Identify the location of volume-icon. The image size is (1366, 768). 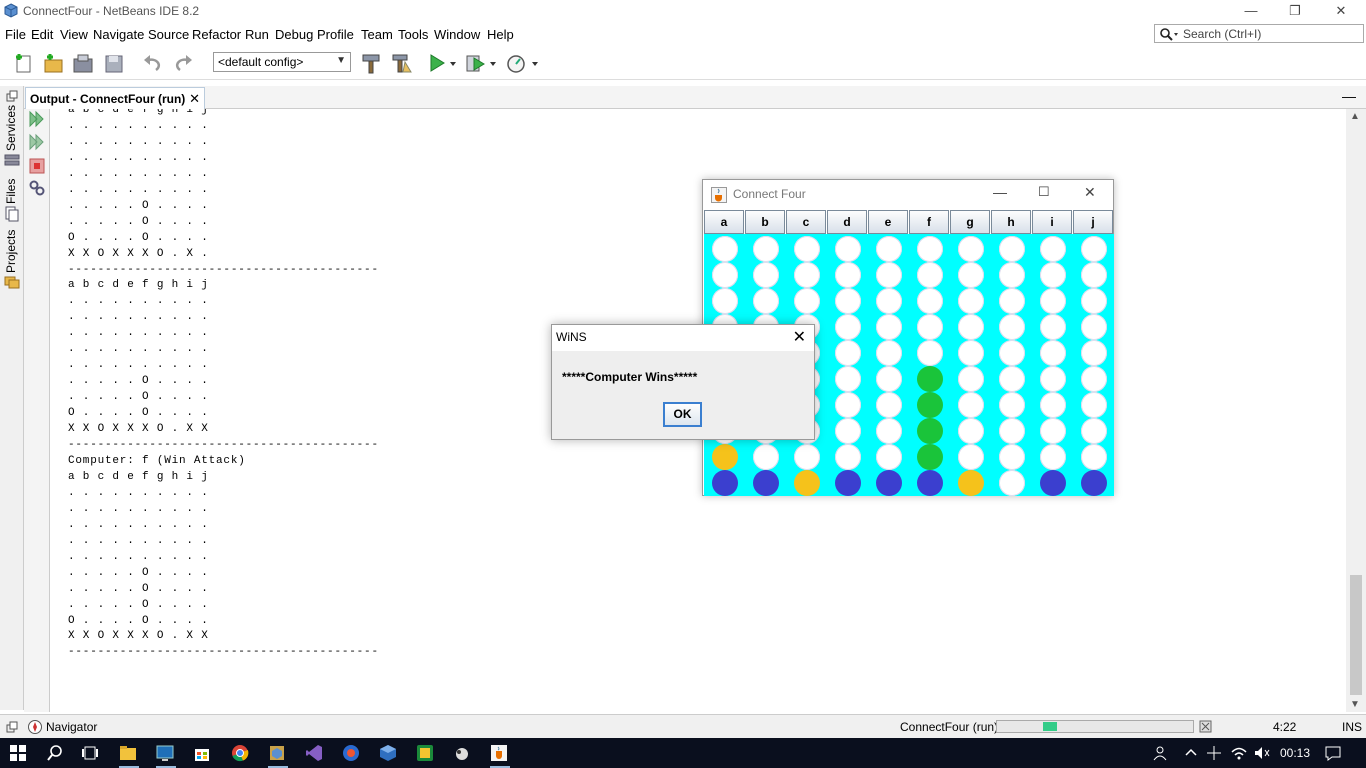
(1262, 753).